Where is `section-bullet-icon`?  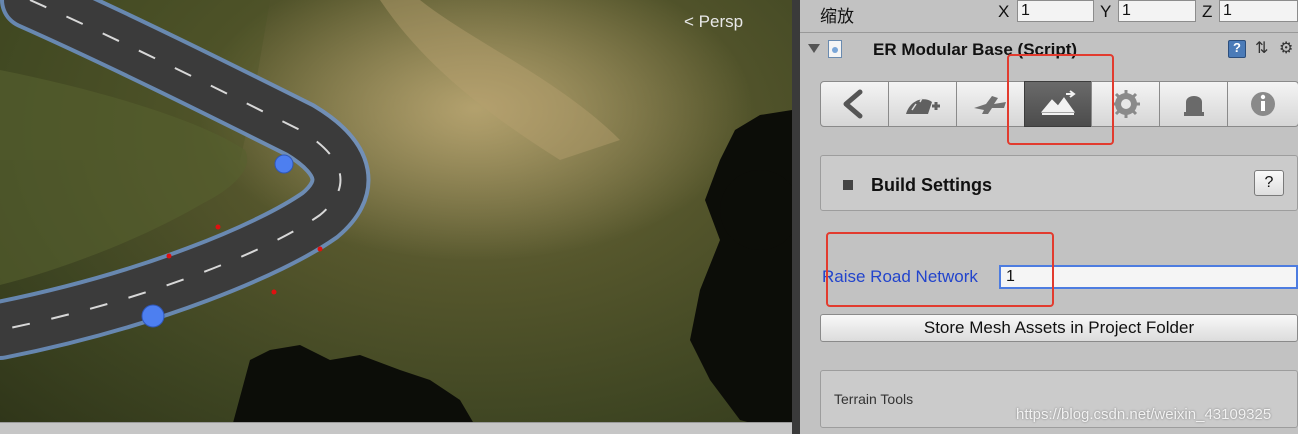
section-bullet-icon is located at coordinates (848, 185).